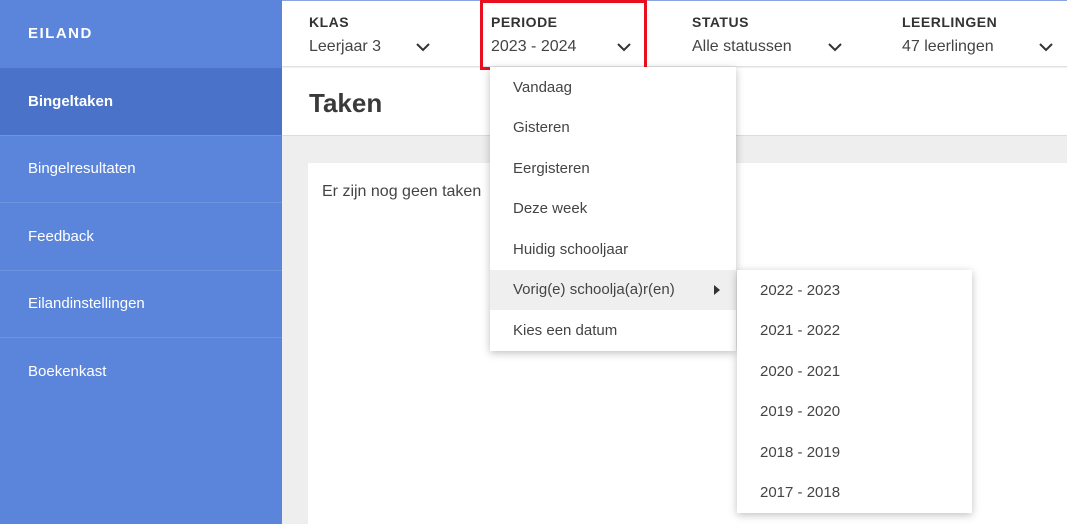 This screenshot has height=524, width=1067. Describe the element at coordinates (613, 249) in the screenshot. I see `menu-item-huidig-schooljaar: Huidig schooljaar` at that location.